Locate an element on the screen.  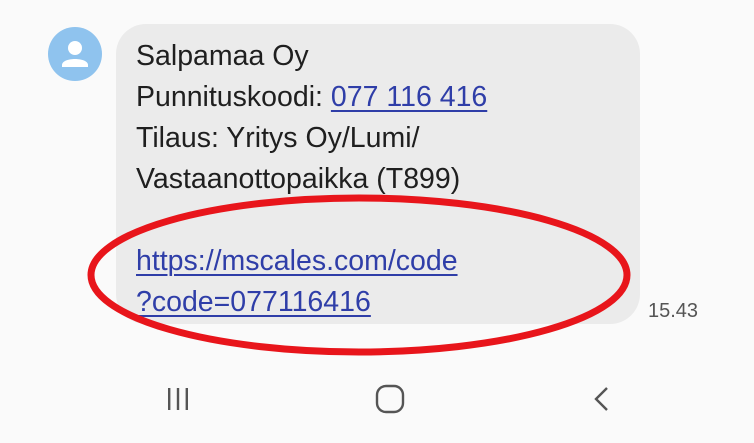
message-timestamp: 15.43 is located at coordinates (673, 311).